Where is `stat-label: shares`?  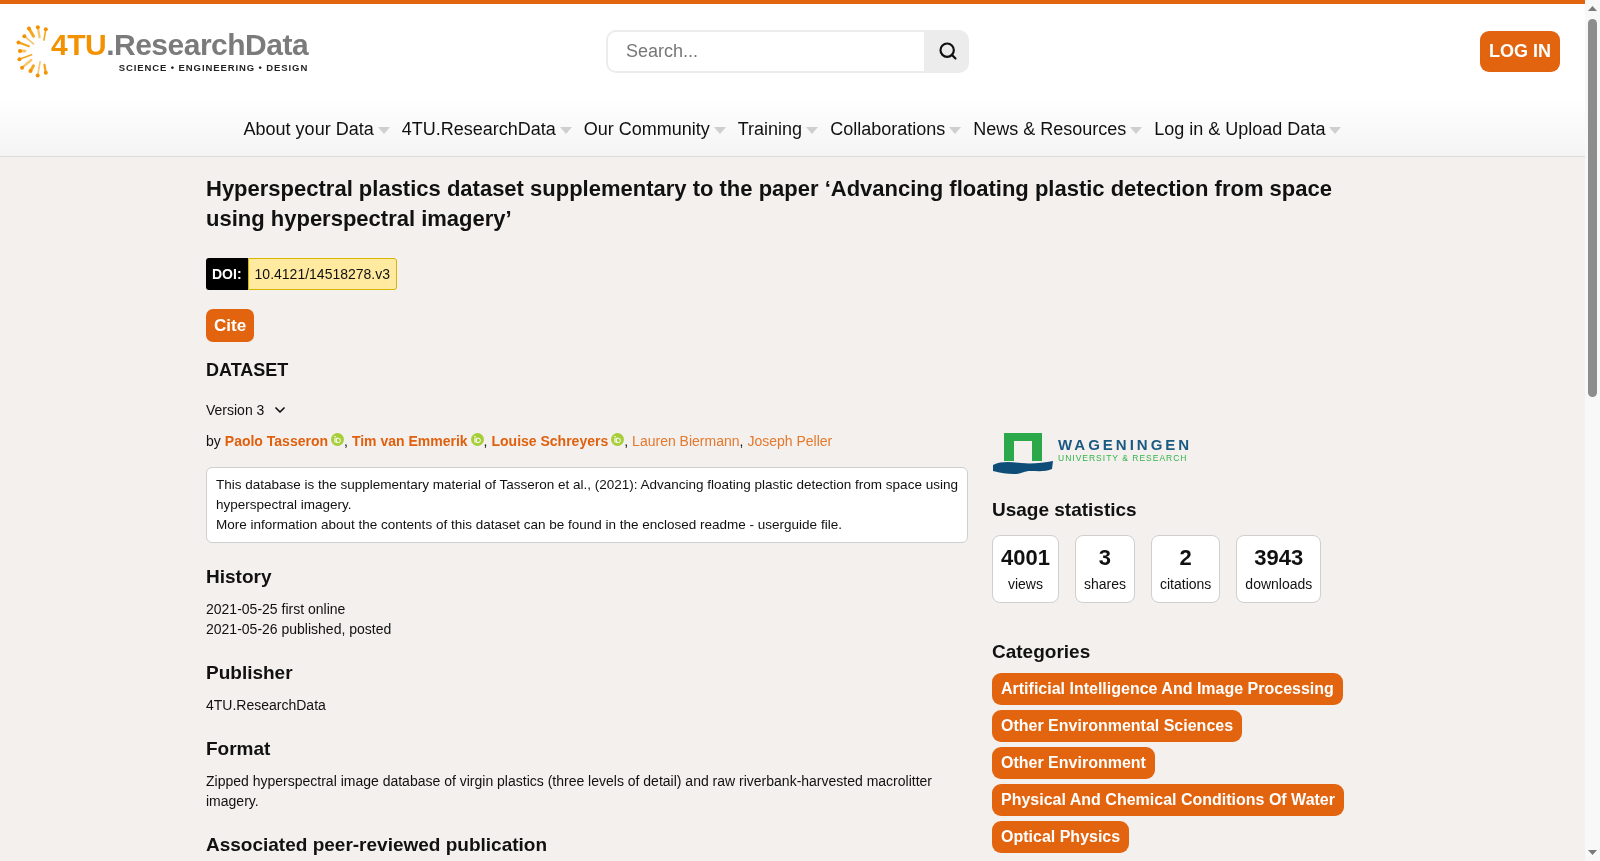
stat-label: shares is located at coordinates (1104, 584).